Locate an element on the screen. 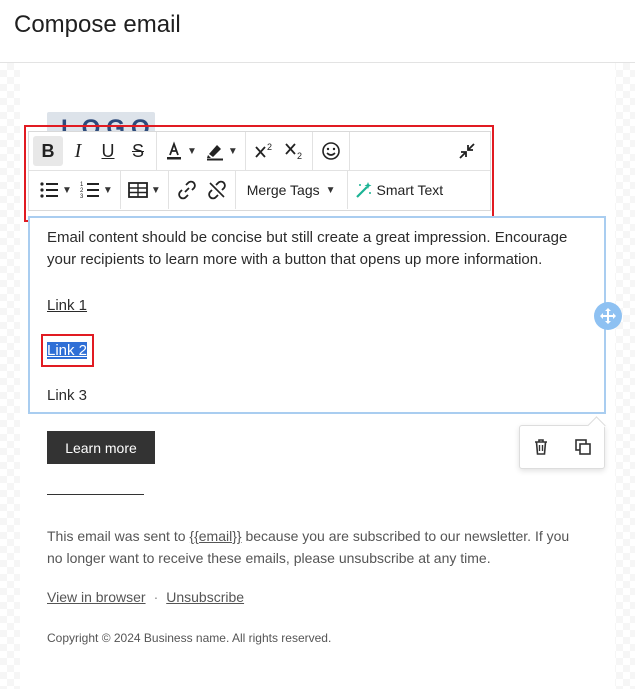 Image resolution: width=635 pixels, height=689 pixels. trash-icon is located at coordinates (541, 447).